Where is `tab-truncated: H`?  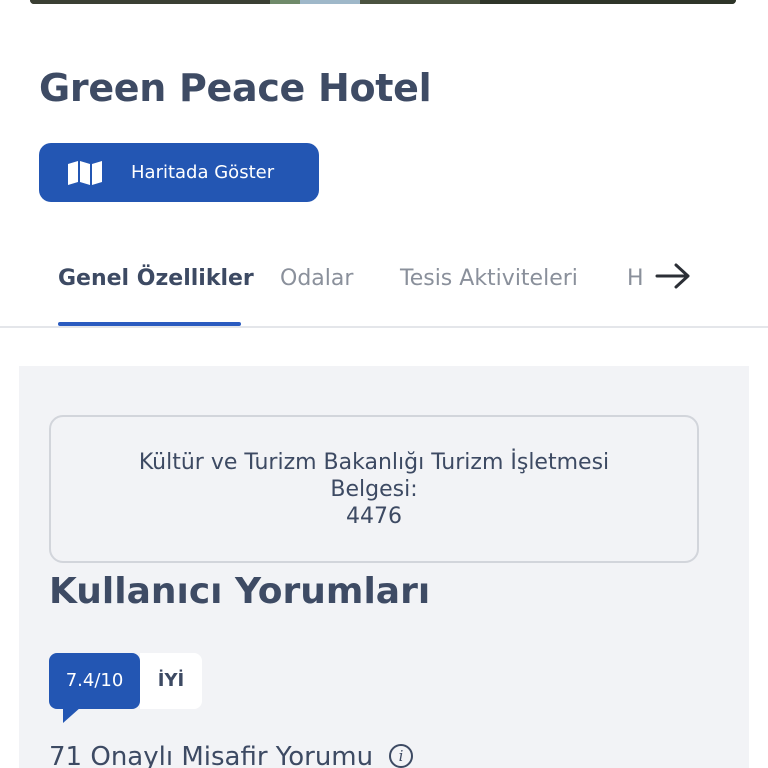
tab-truncated: H is located at coordinates (635, 278).